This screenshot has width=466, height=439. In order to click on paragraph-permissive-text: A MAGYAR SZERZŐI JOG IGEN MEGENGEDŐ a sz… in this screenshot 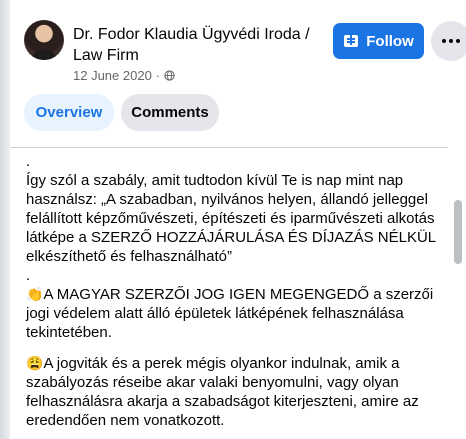, I will do `click(230, 313)`.